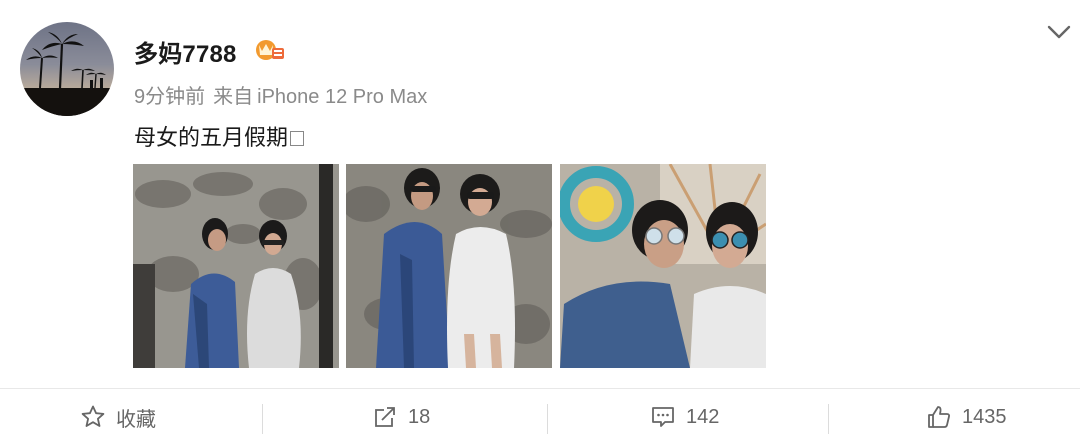 The width and height of the screenshot is (1080, 435). I want to click on favorite-button: 收藏, so click(118, 417).